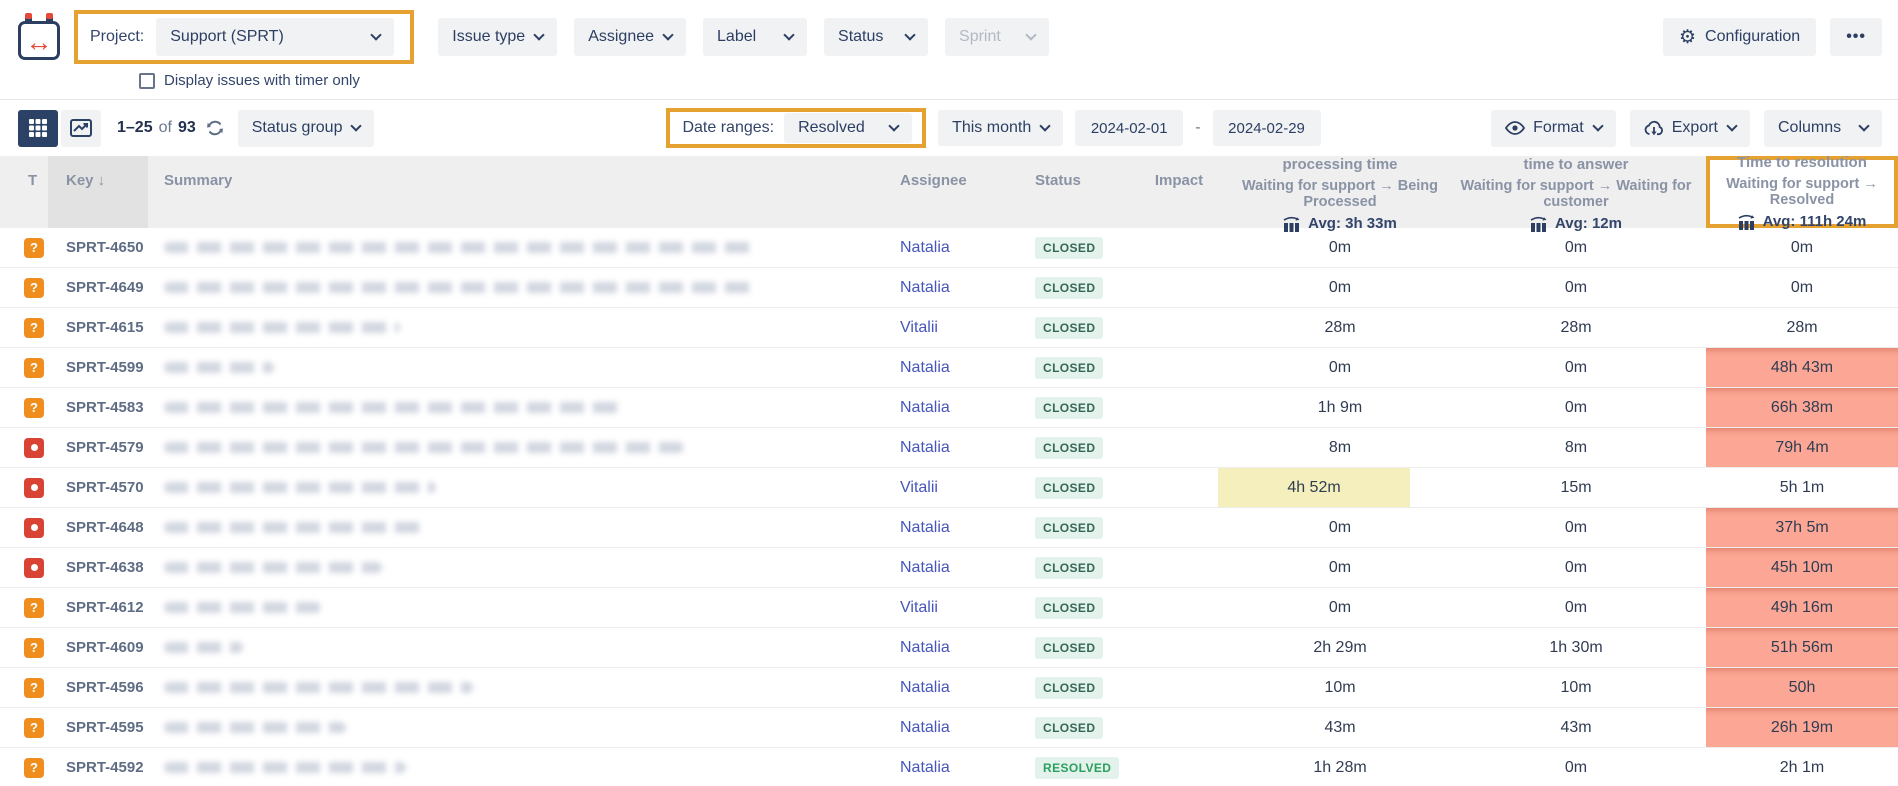  What do you see at coordinates (98, 192) in the screenshot?
I see `col-header-key: Key ↓` at bounding box center [98, 192].